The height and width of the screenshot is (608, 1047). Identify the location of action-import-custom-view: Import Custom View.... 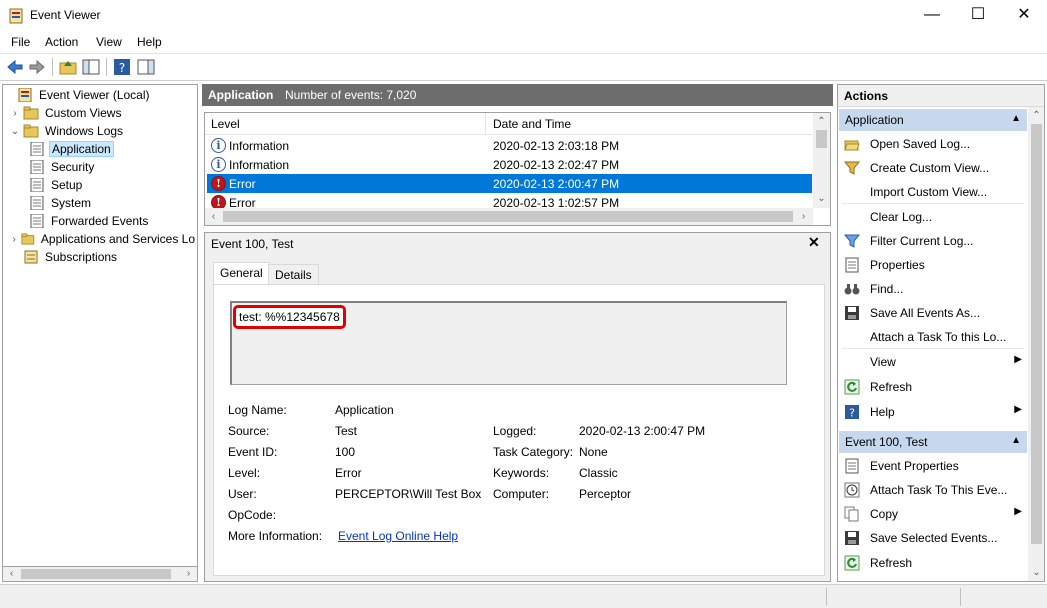
(933, 192).